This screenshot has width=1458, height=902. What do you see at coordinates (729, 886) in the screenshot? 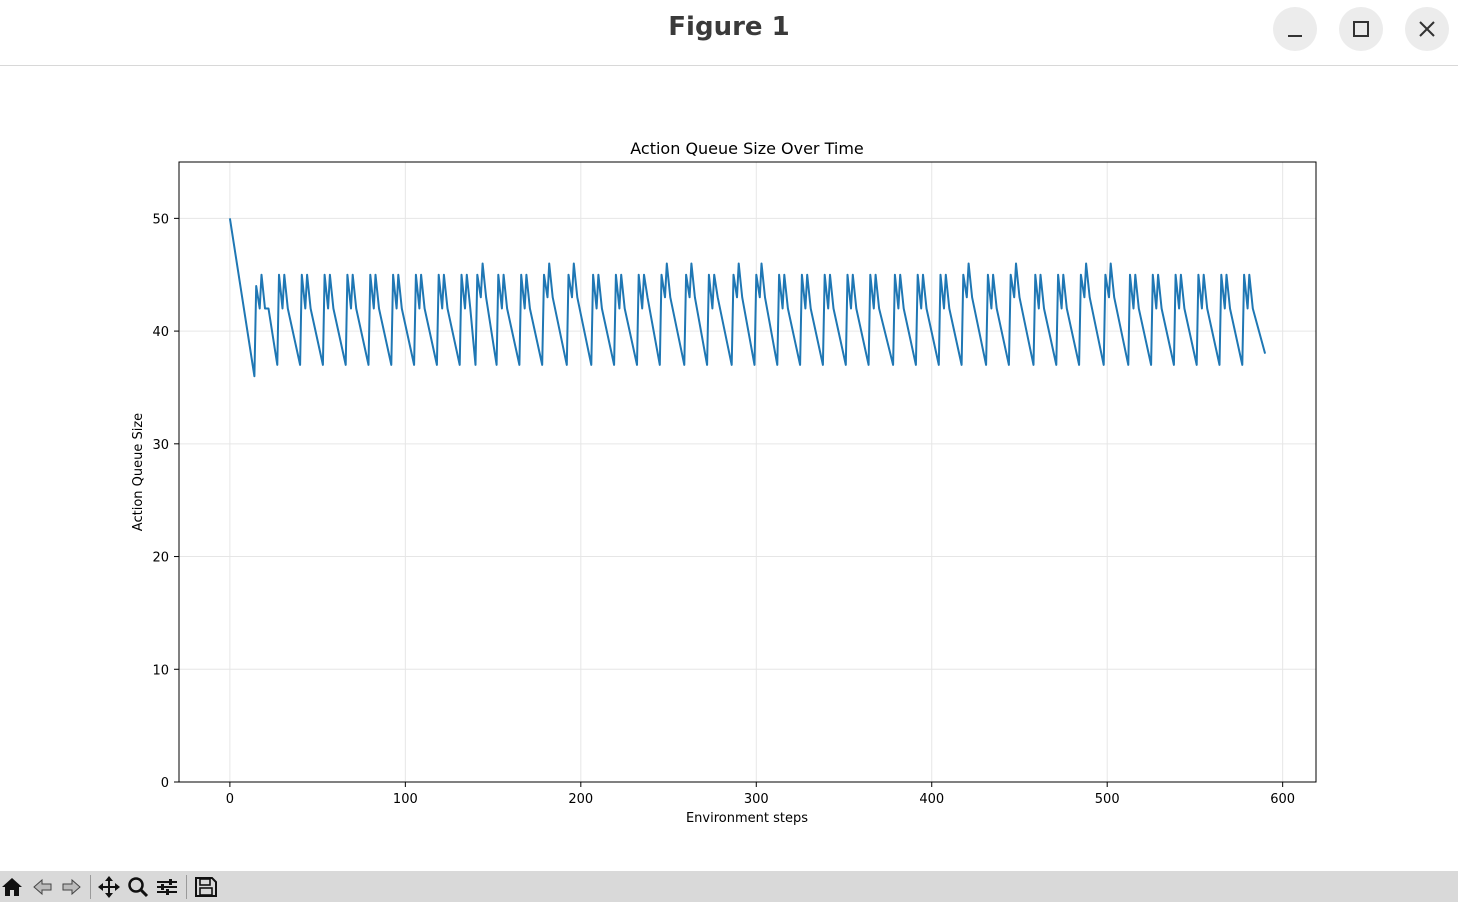
I see `navigation-toolbar` at bounding box center [729, 886].